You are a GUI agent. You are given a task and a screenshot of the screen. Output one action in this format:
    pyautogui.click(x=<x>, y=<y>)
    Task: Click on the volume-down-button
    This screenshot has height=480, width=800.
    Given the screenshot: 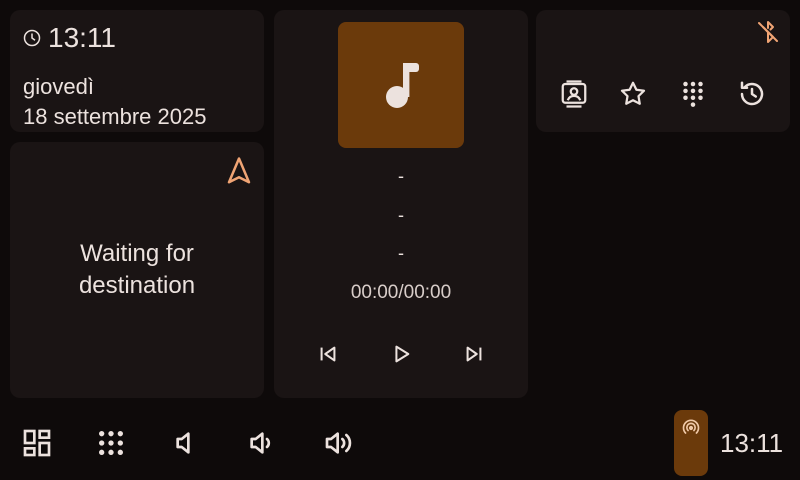 What is the action you would take?
    pyautogui.click(x=261, y=443)
    